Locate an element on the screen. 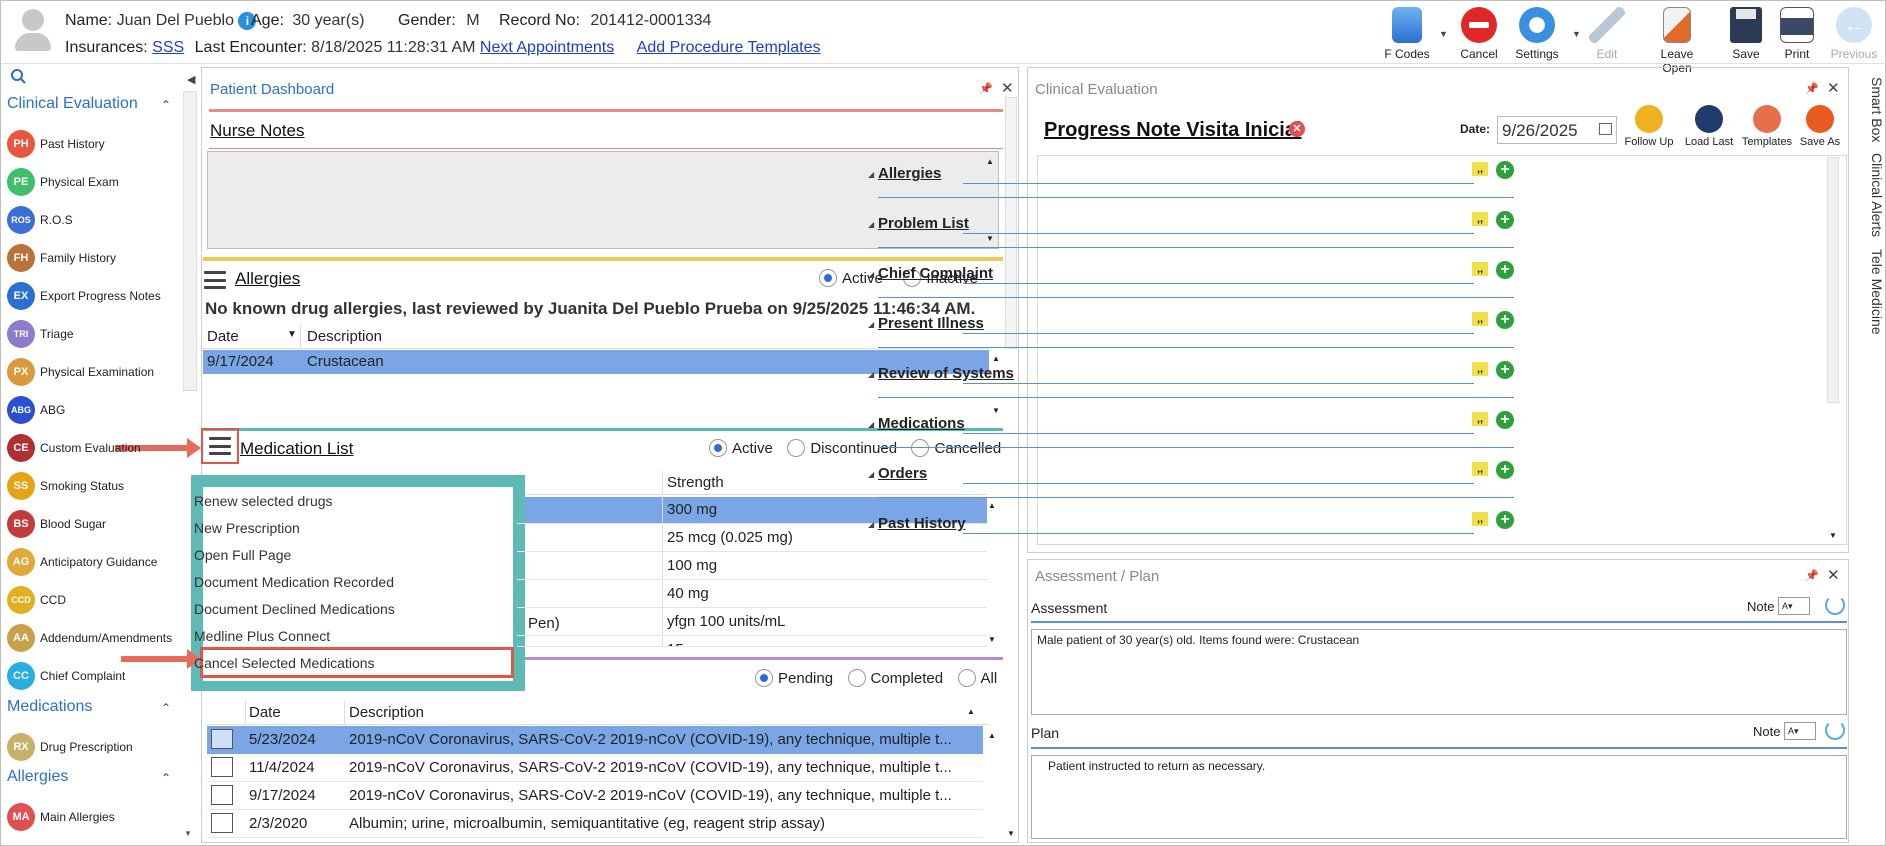 The height and width of the screenshot is (846, 1886). orders-col-date: Date is located at coordinates (265, 712).